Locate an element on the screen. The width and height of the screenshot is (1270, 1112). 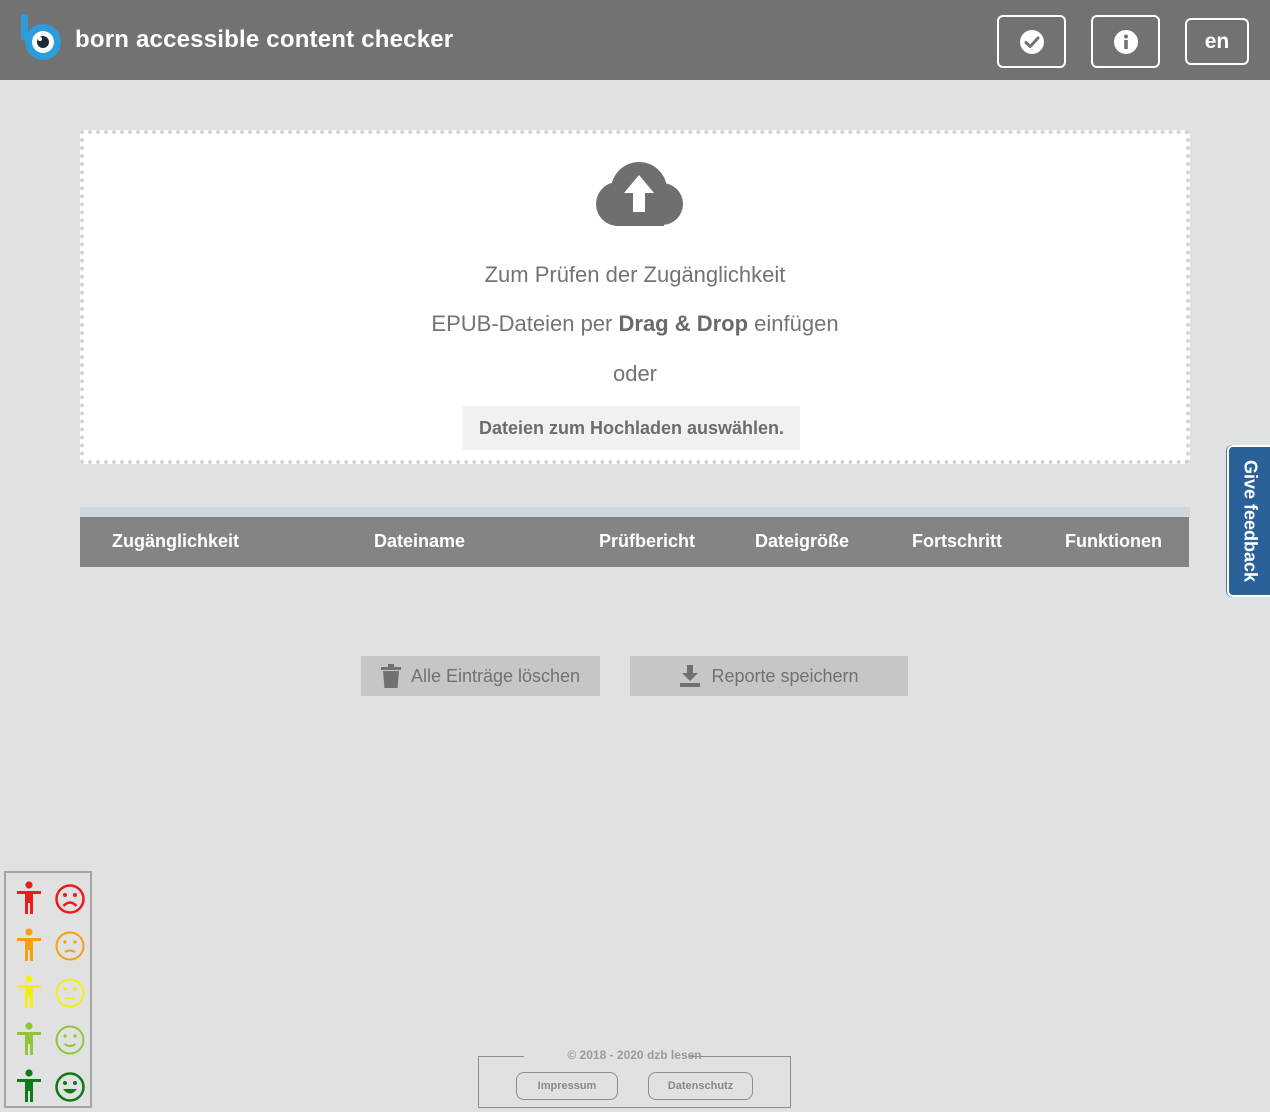
select-files-button: Dateien zum Hochladen auswählen. is located at coordinates (631, 428).